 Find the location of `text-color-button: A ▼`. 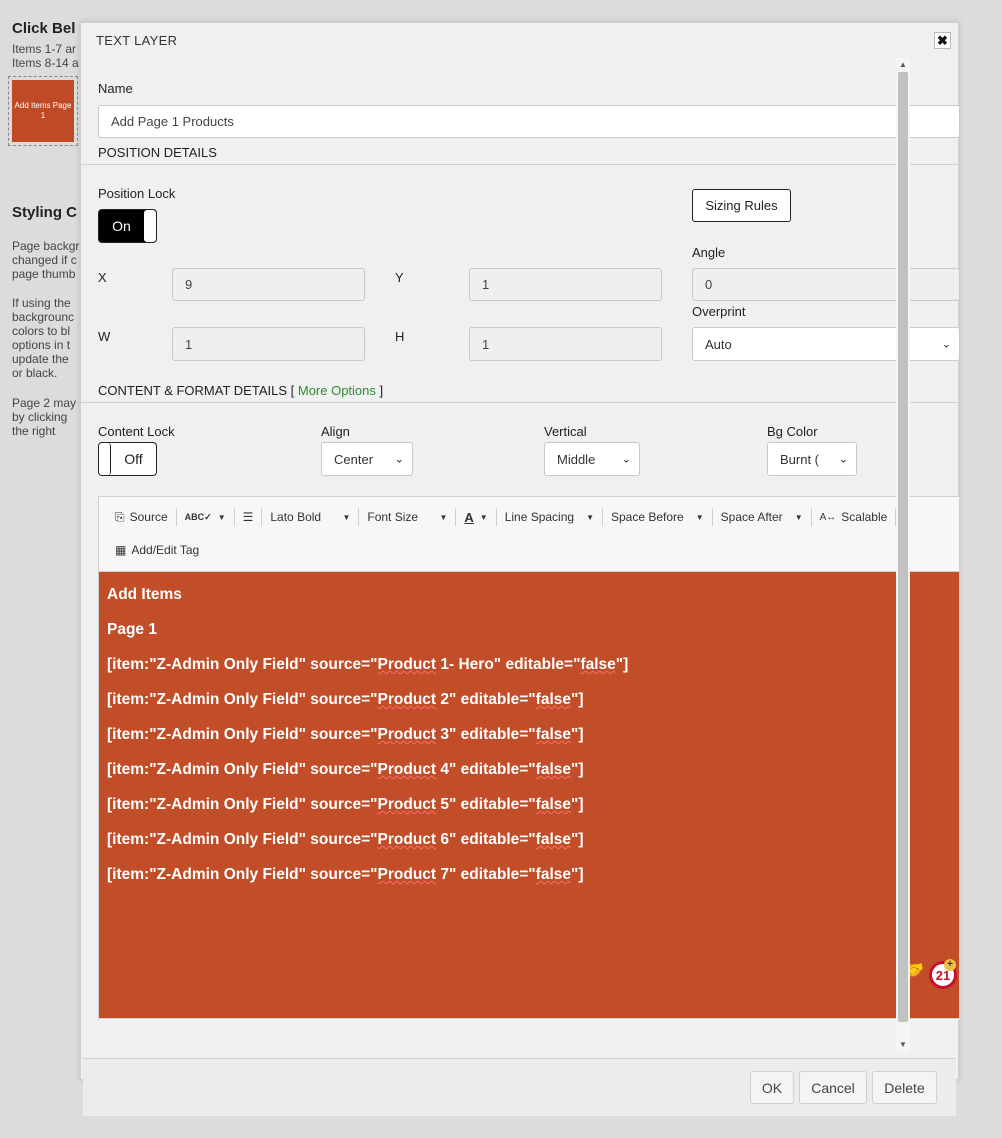

text-color-button: A ▼ is located at coordinates (475, 517).